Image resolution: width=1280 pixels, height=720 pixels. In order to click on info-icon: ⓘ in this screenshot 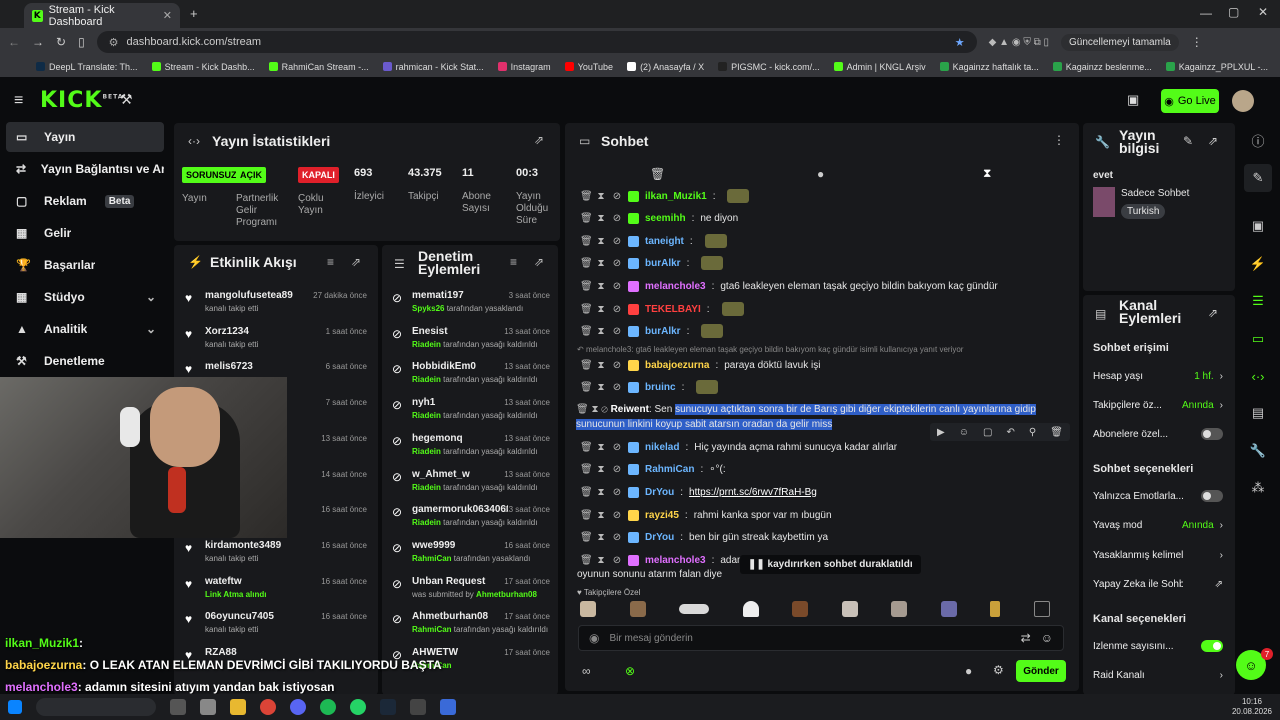, I will do `click(1258, 140)`.